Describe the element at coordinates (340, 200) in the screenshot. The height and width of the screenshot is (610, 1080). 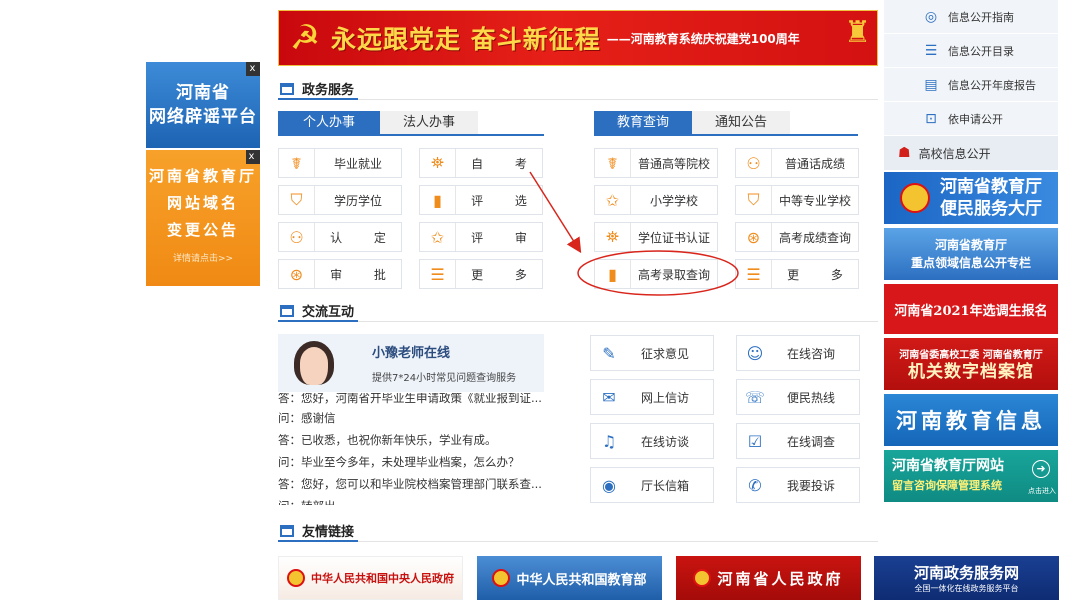
I see `service-button: ⛉ 学历学位` at that location.